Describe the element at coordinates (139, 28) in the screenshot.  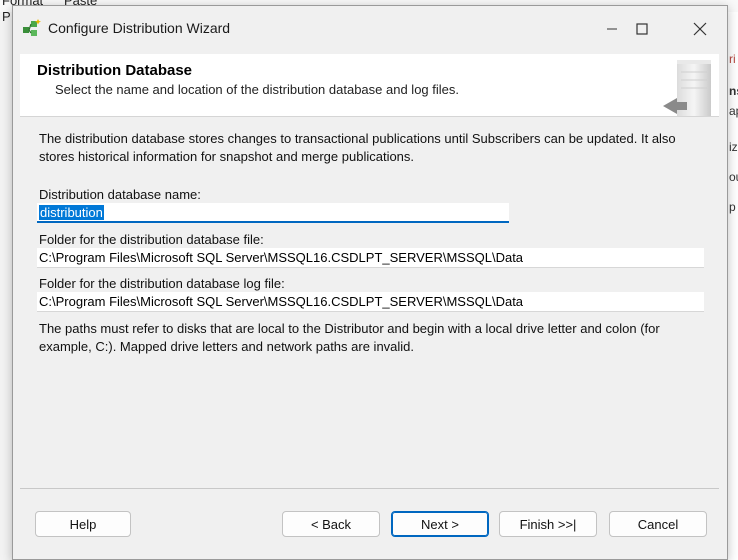
I see `window-title: Configure Distribution Wizard` at that location.